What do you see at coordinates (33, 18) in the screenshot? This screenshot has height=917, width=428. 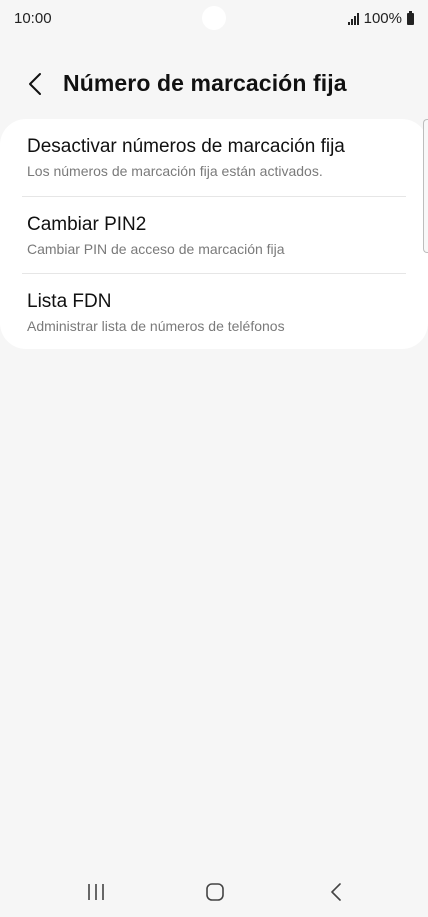 I see `status-time: 10:00` at bounding box center [33, 18].